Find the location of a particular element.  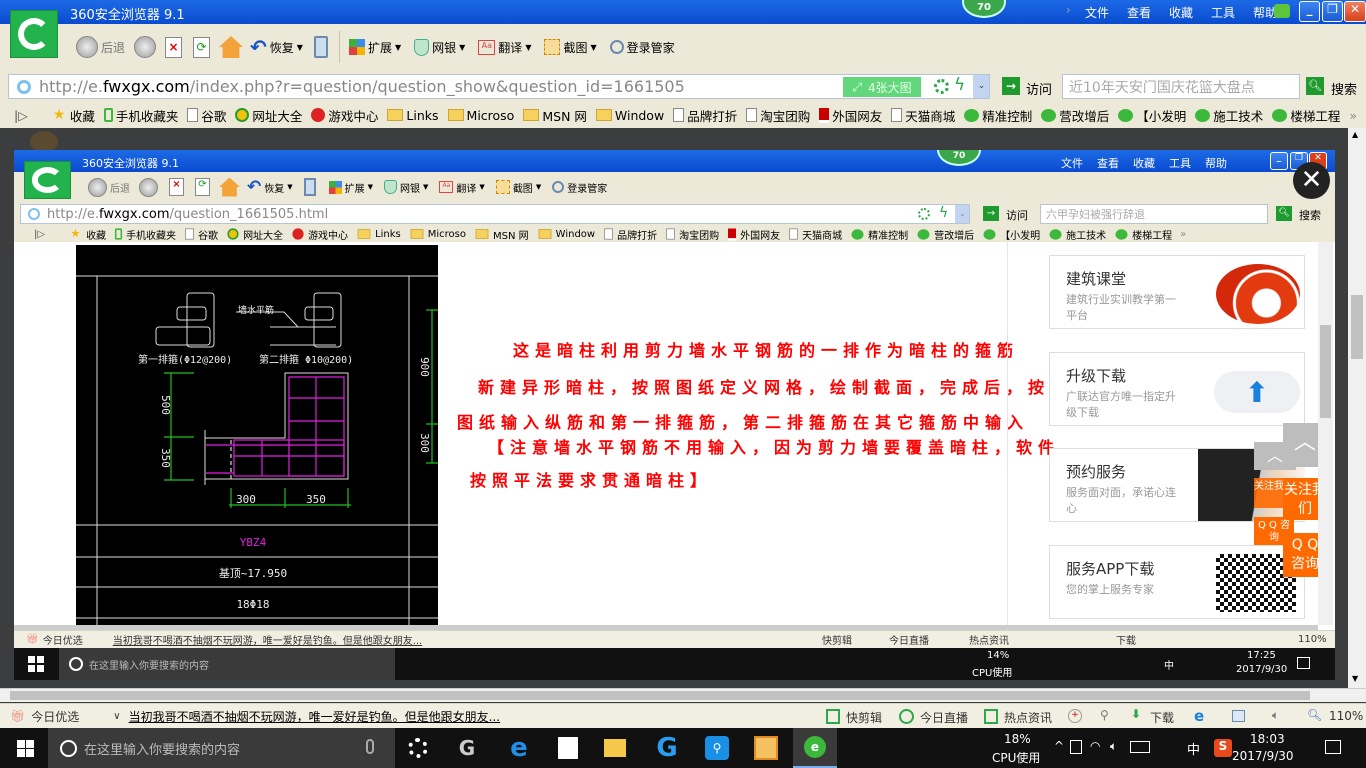

bookmark-item: 谷歌 is located at coordinates (206, 115).